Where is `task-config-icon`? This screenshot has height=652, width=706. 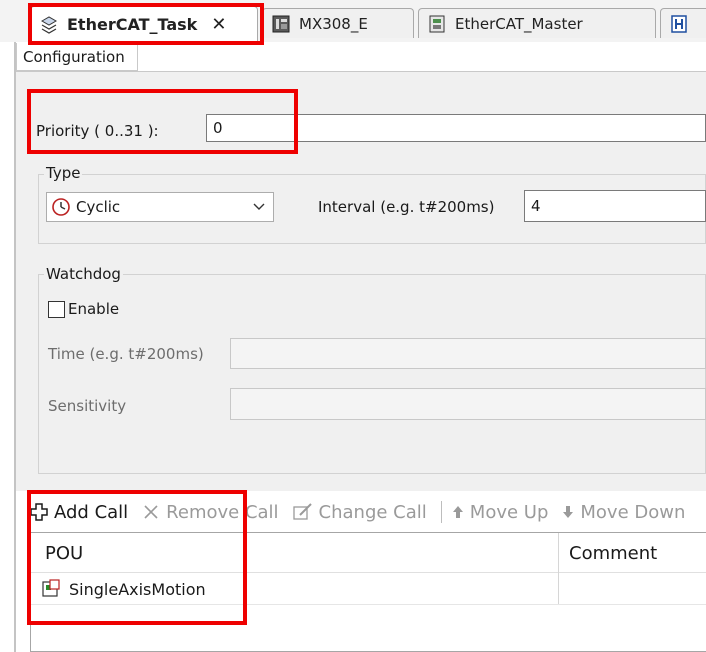 task-config-icon is located at coordinates (49, 24).